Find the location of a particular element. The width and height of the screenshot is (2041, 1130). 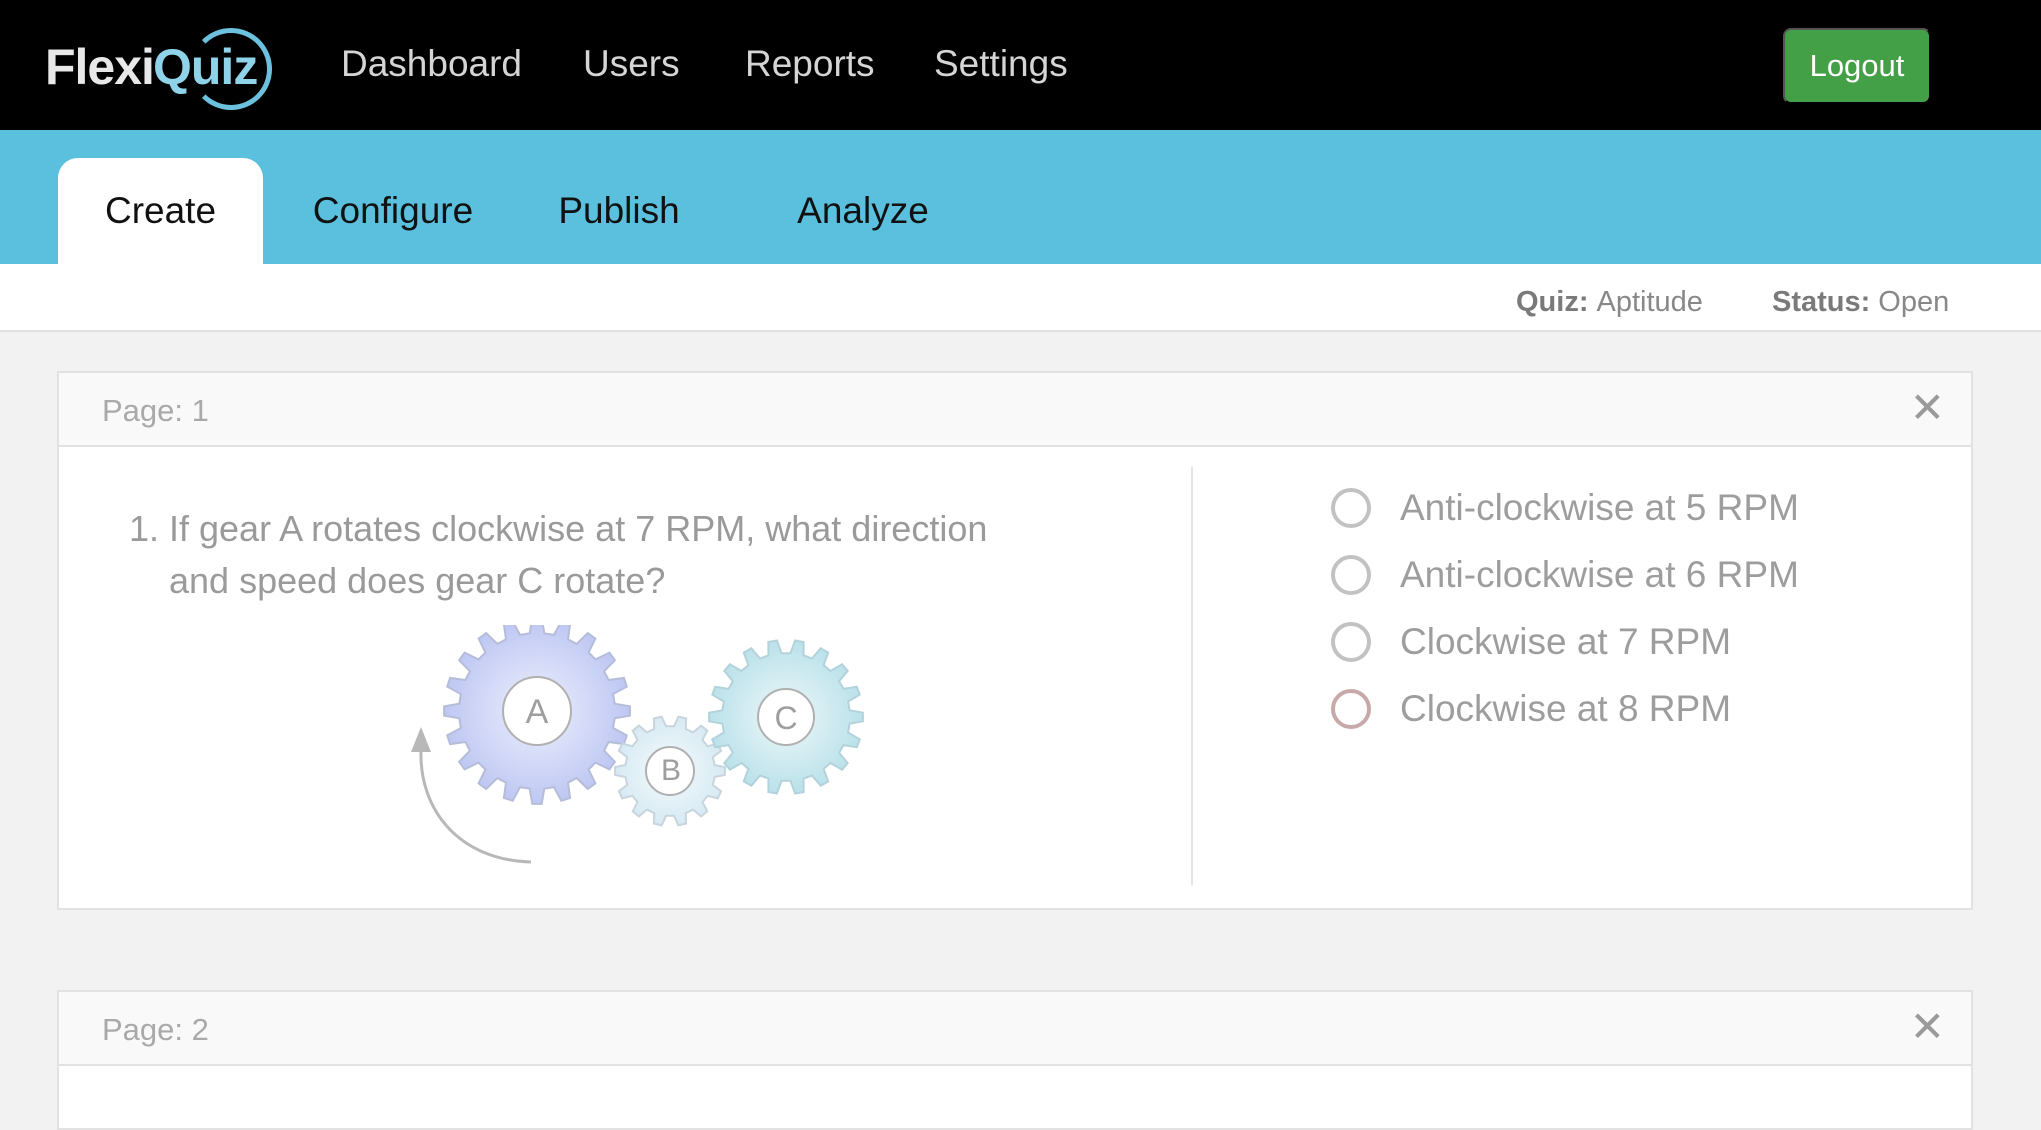

page-title: Page: 2 is located at coordinates (155, 1029).